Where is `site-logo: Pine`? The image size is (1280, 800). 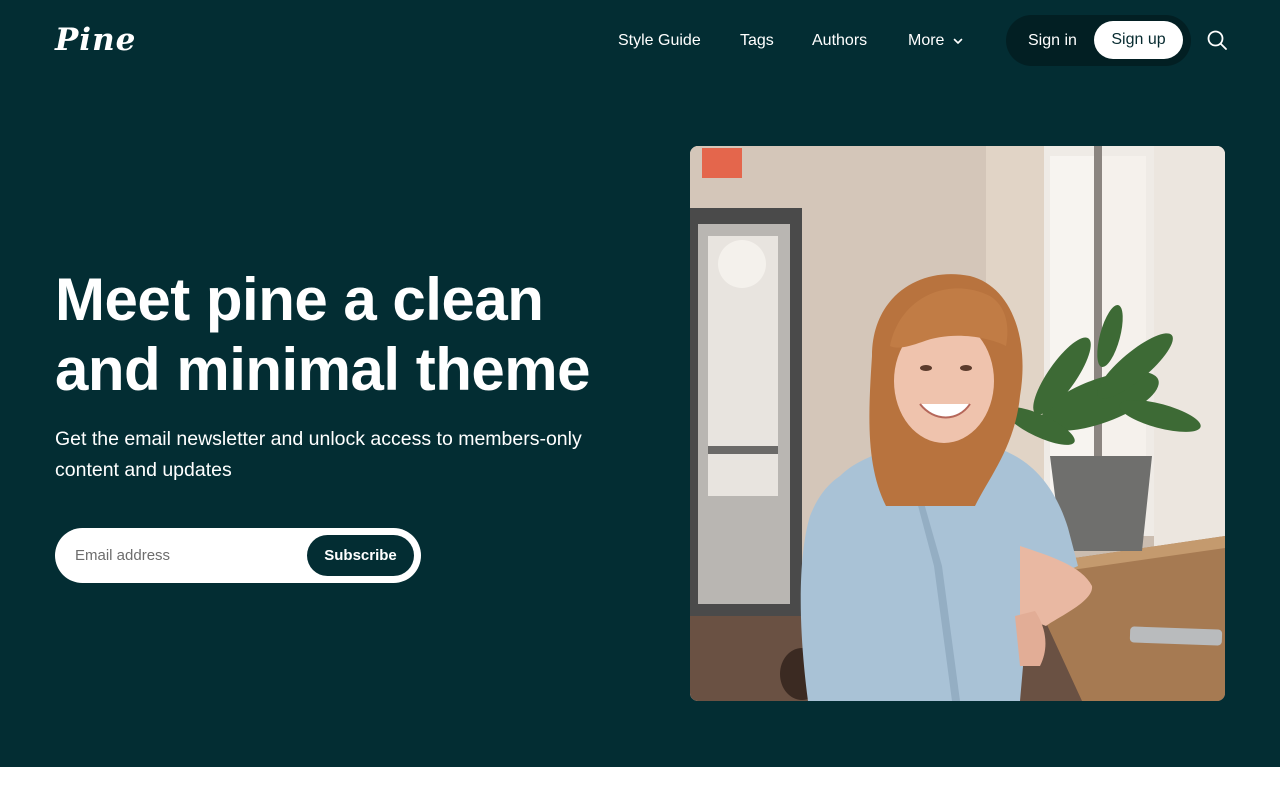 site-logo: Pine is located at coordinates (95, 40).